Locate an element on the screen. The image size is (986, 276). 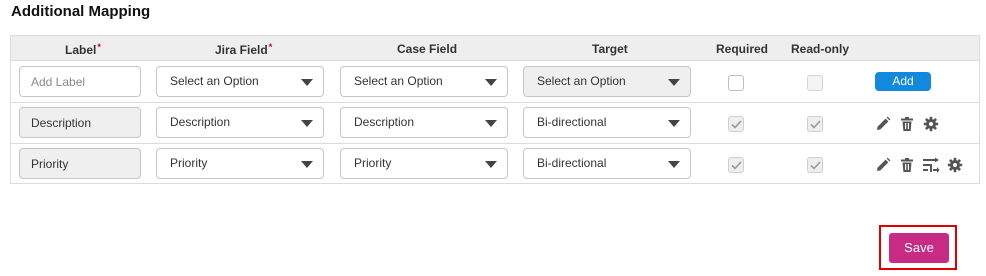
header-target: Target is located at coordinates (610, 49).